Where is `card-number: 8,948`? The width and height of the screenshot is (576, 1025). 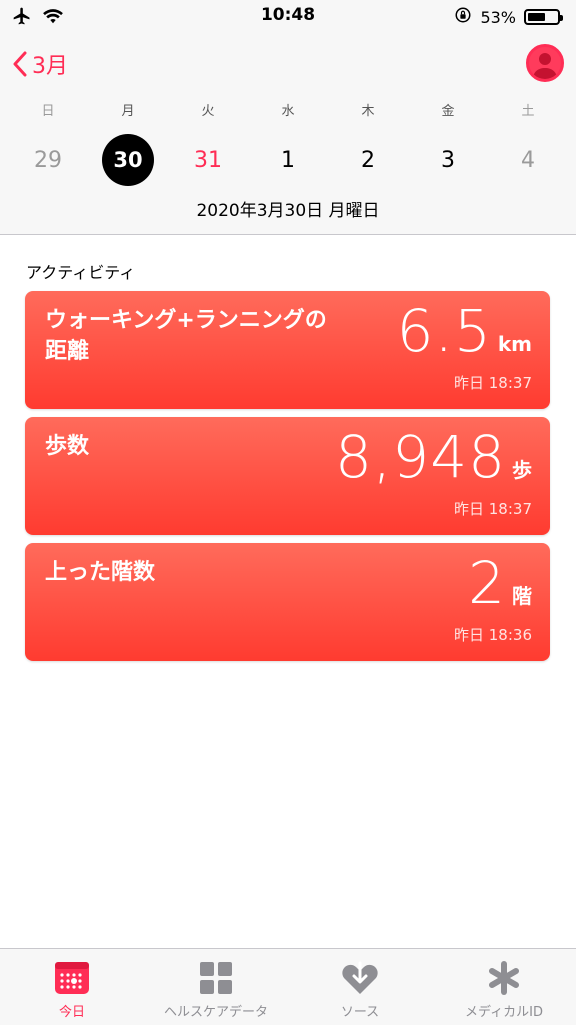 card-number: 8,948 is located at coordinates (420, 457).